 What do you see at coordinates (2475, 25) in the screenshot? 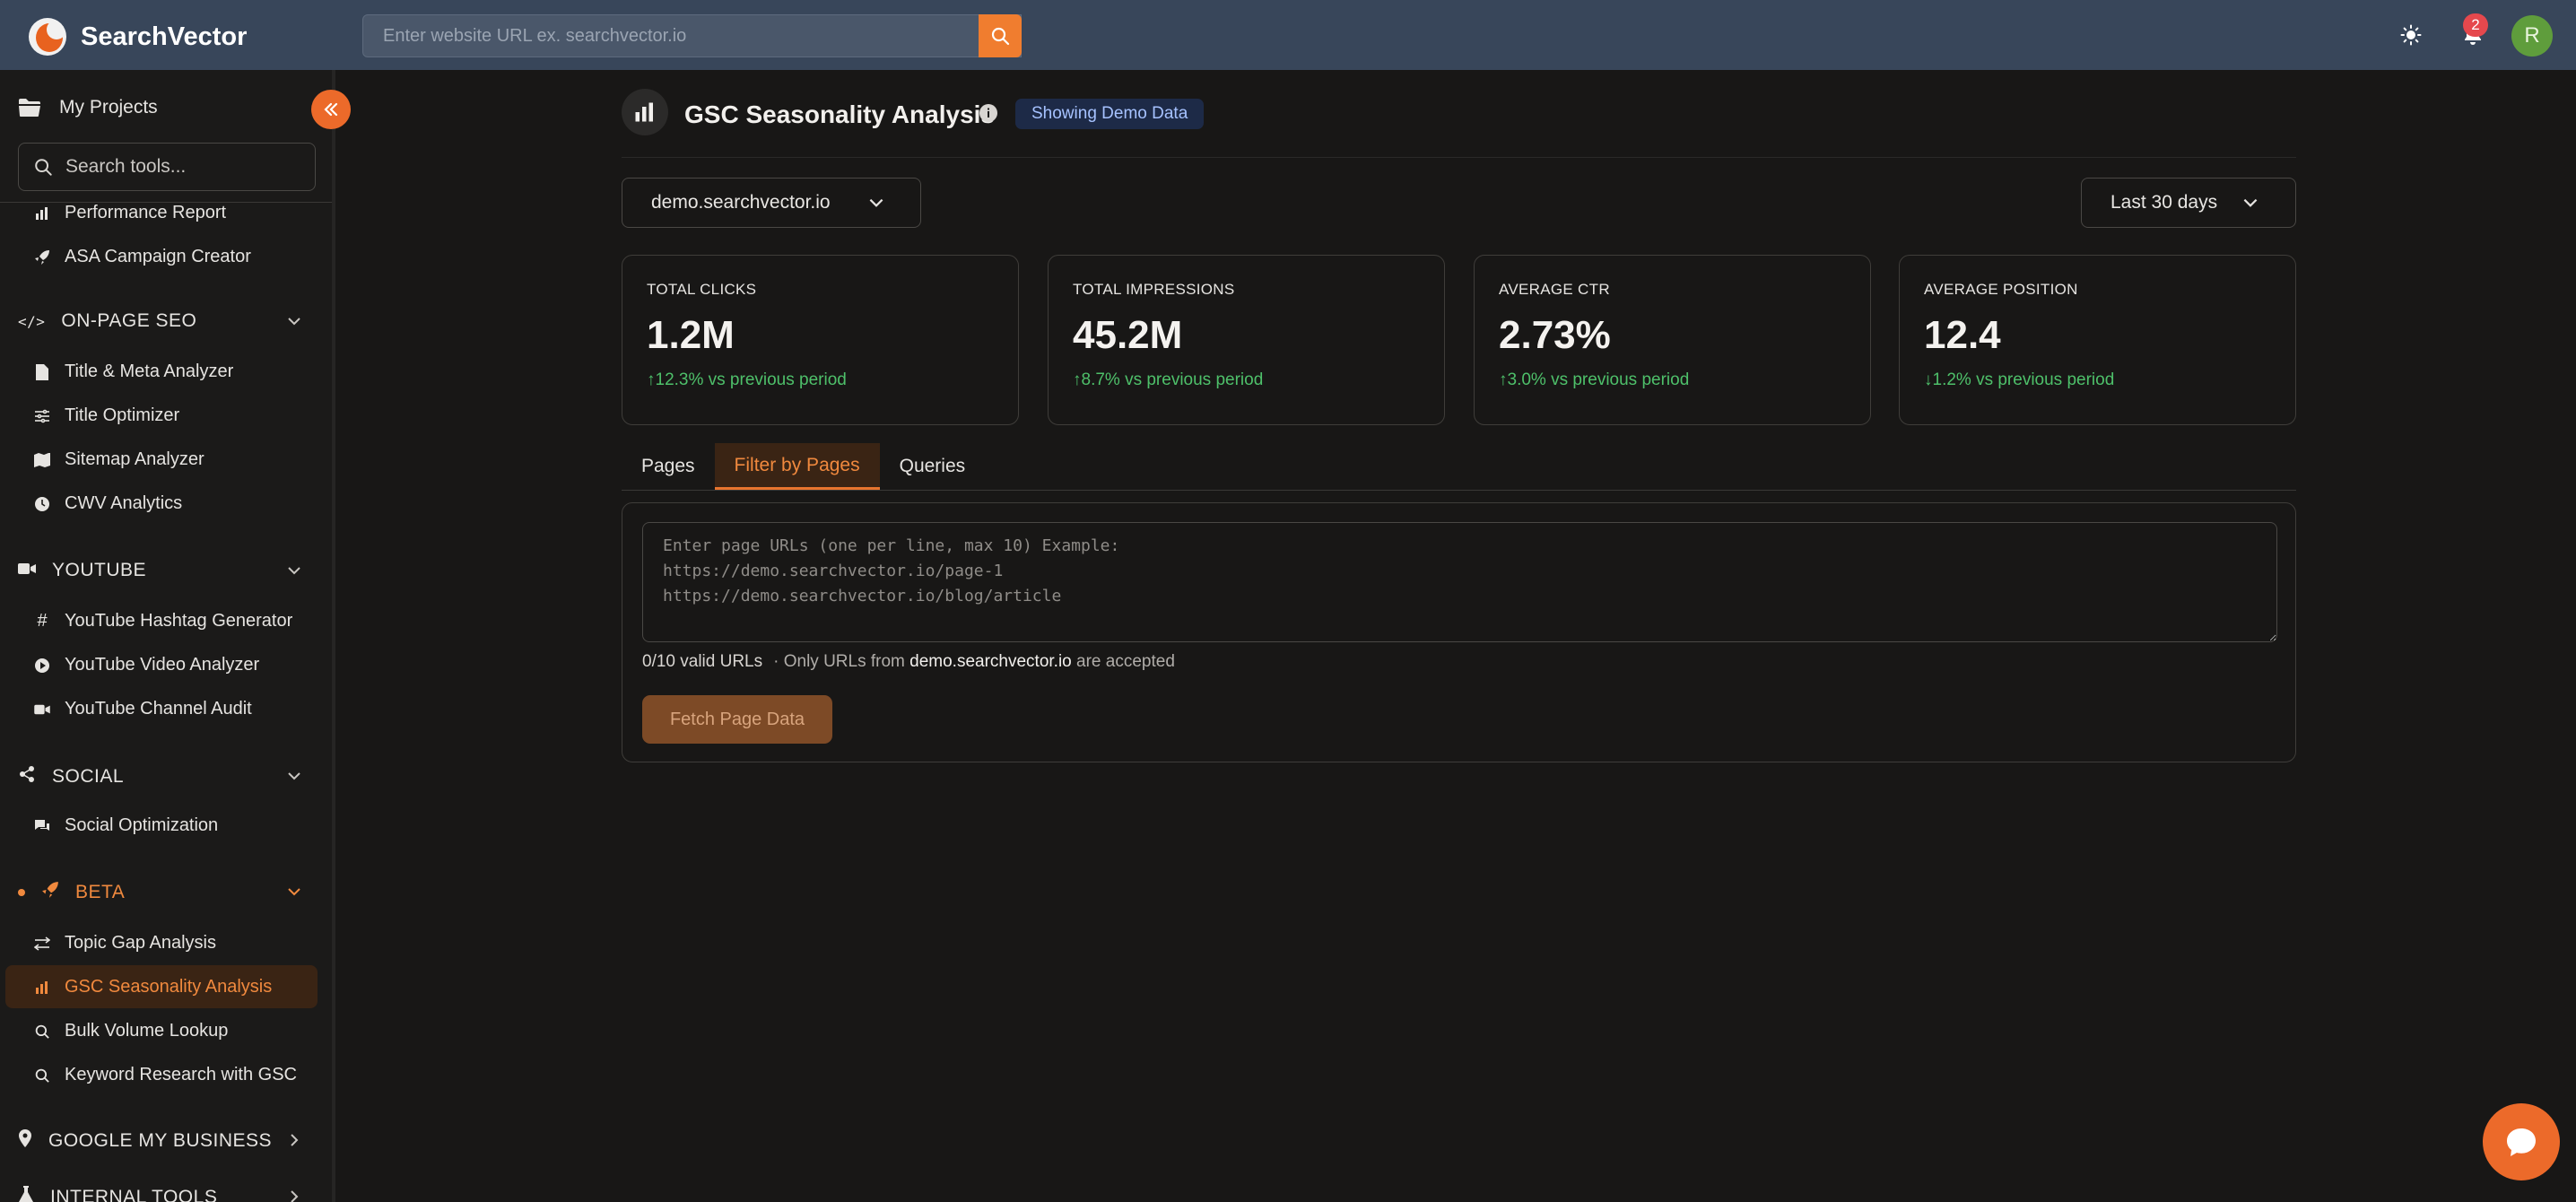
I see `notification-count-badge: 2` at bounding box center [2475, 25].